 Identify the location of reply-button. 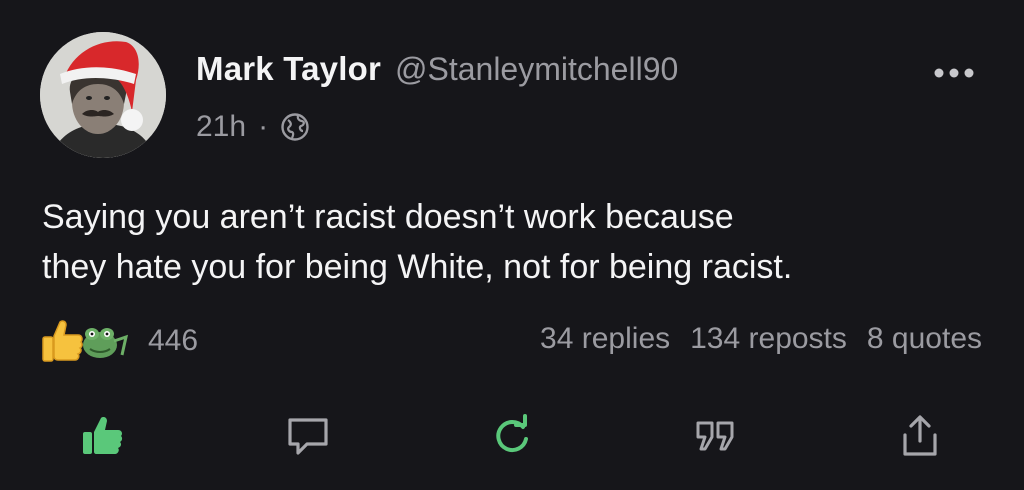
(308, 436).